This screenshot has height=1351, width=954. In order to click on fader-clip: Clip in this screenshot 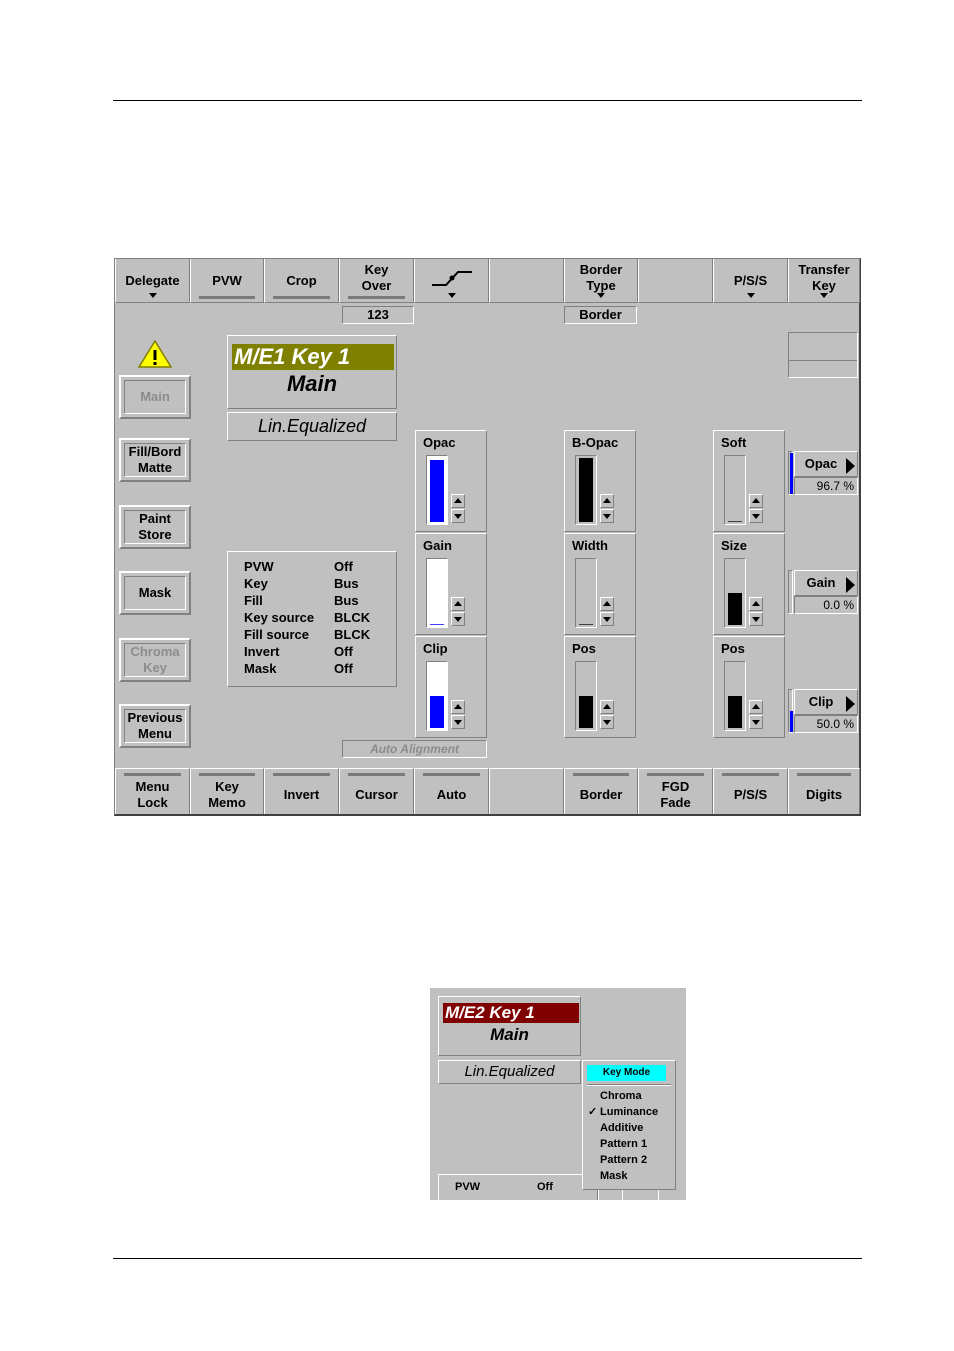, I will do `click(451, 687)`.